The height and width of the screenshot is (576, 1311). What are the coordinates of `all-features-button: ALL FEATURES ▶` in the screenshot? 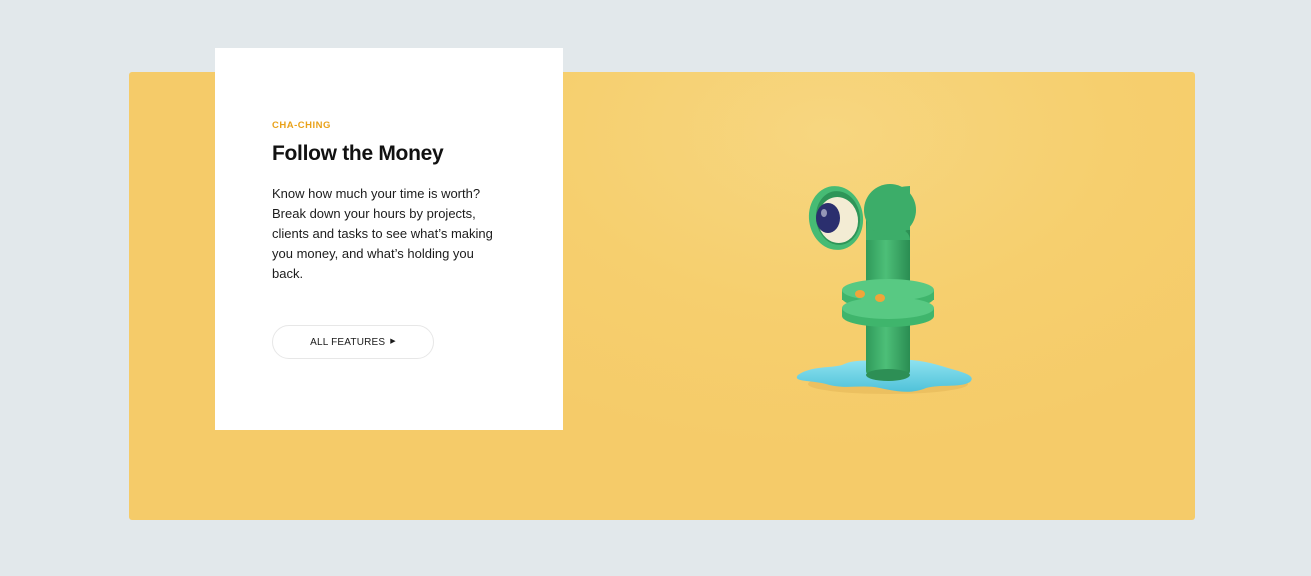 It's located at (353, 342).